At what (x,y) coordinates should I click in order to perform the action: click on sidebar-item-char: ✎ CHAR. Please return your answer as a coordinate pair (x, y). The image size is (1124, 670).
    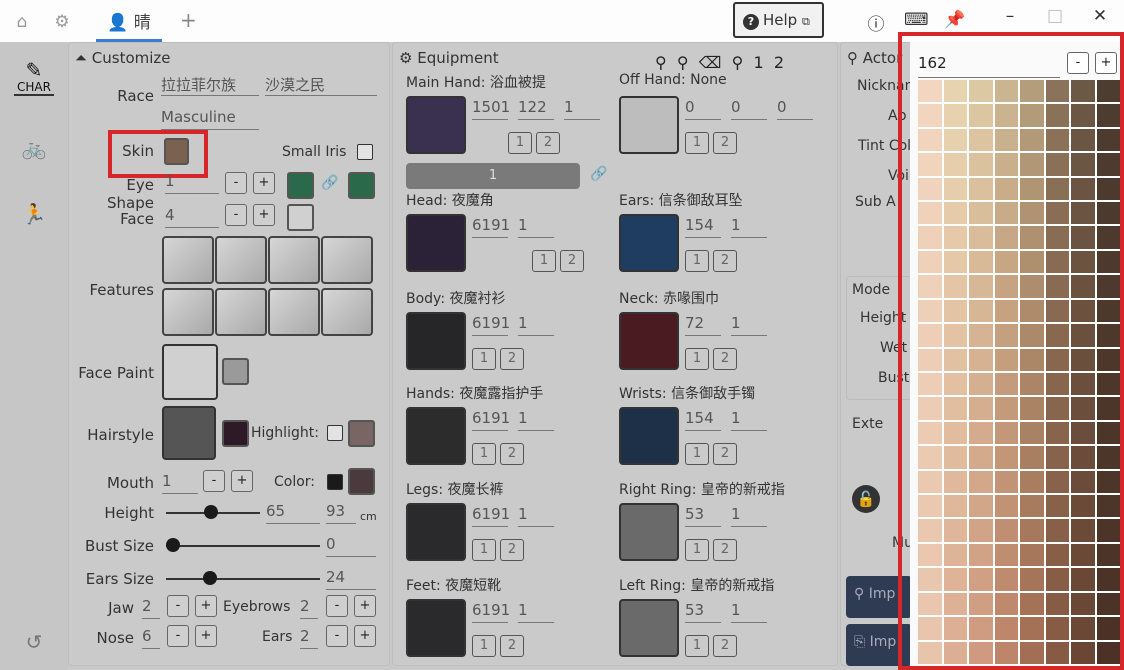
    Looking at the image, I should click on (34, 77).